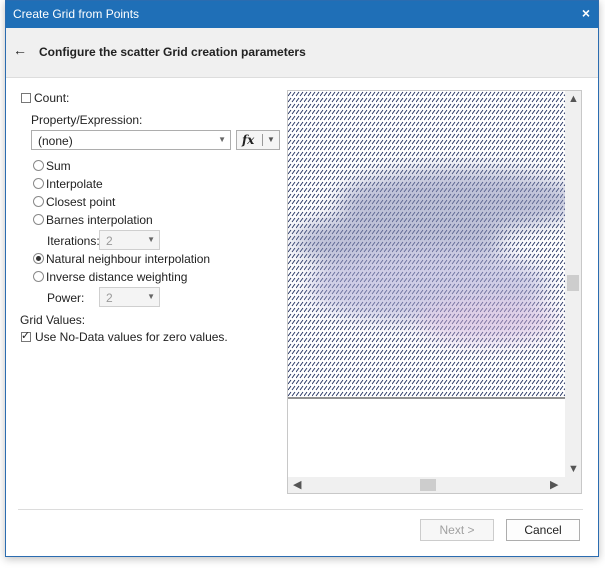  Describe the element at coordinates (131, 337) in the screenshot. I see `nodata-label: Use No-Data values for zero values.` at that location.